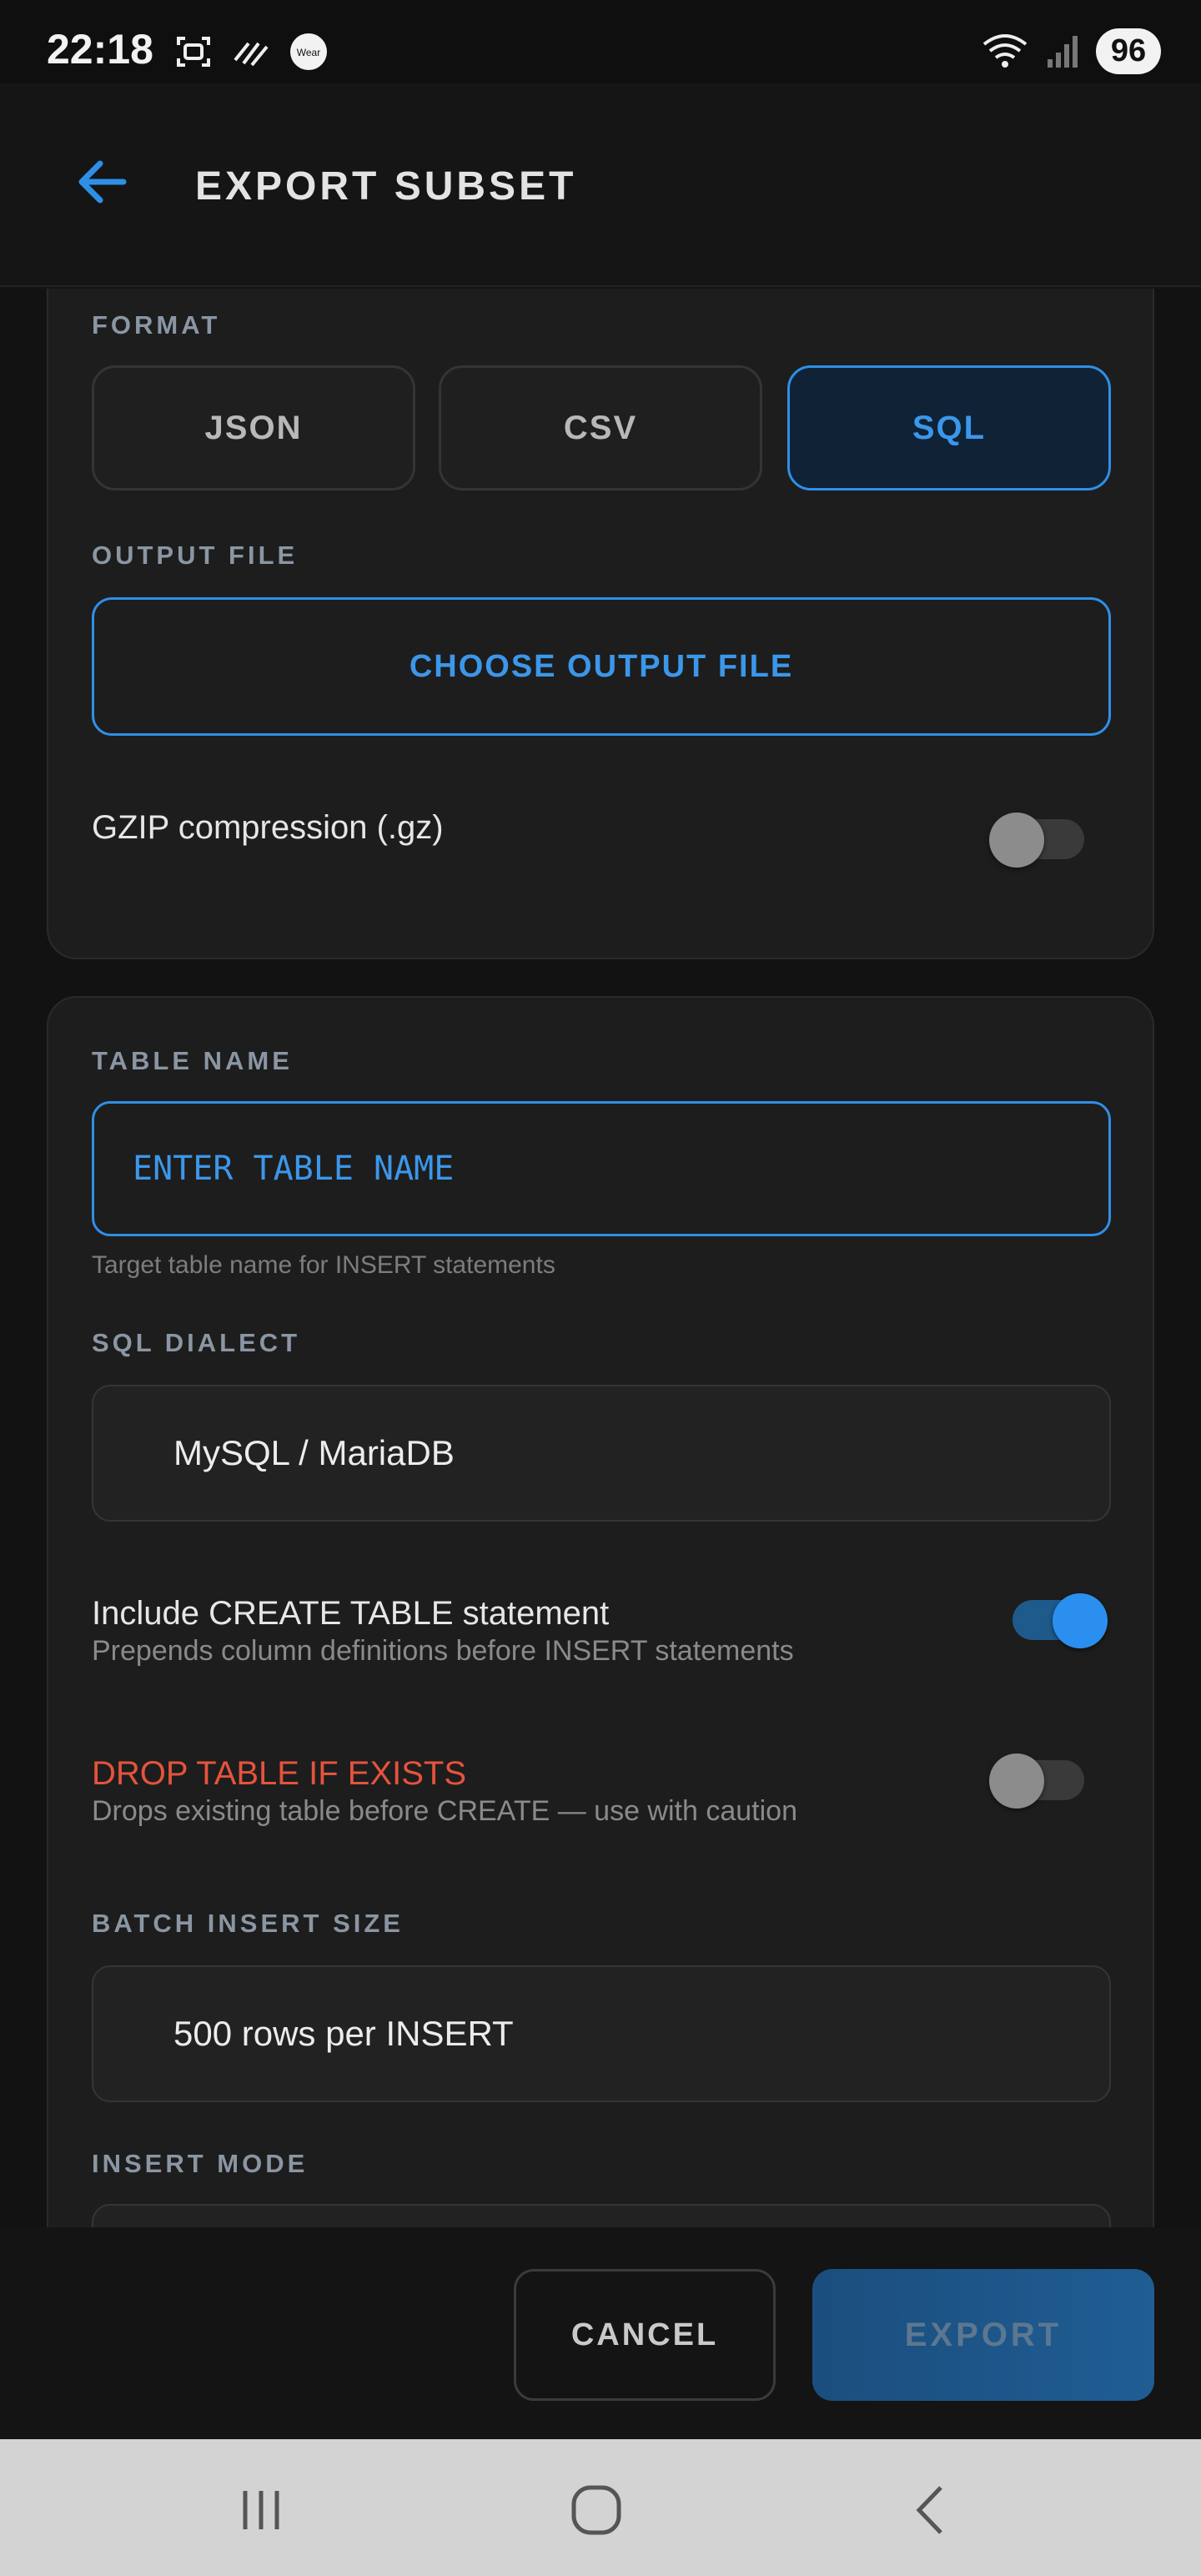 The image size is (1201, 2576). I want to click on drop-table-toggle, so click(1040, 1781).